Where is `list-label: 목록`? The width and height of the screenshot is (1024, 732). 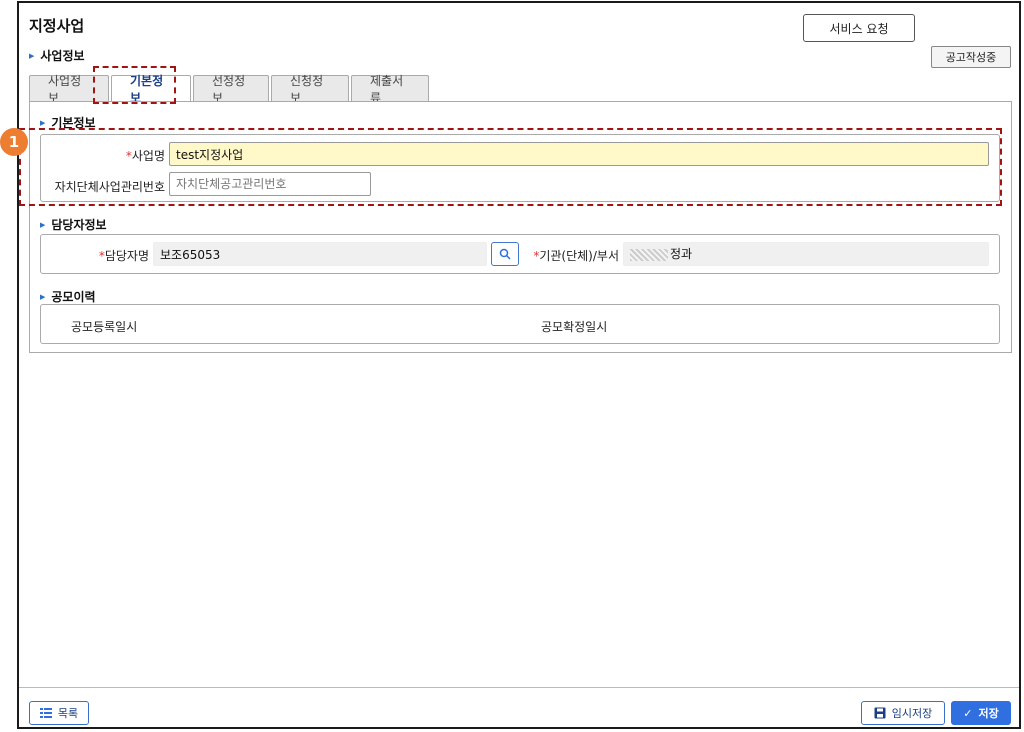 list-label: 목록 is located at coordinates (68, 713).